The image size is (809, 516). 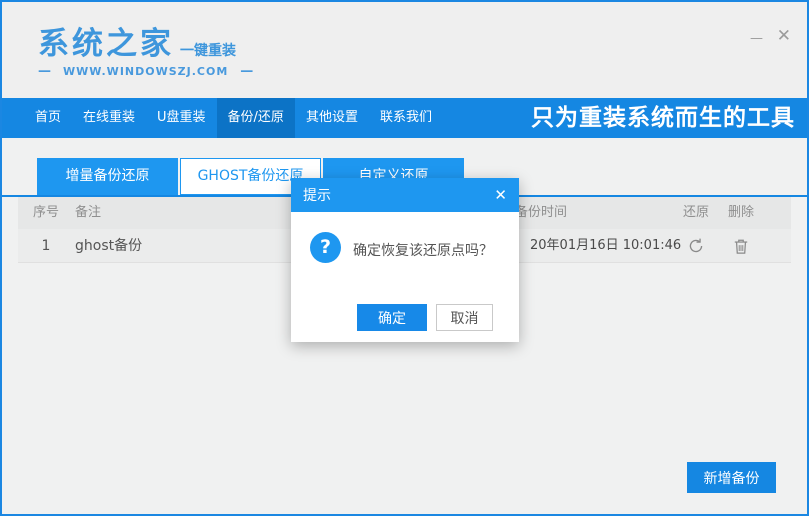 I want to click on main-nav: 首页 在线重装 U盘重装 备份/还原 其他设置 联系我们 只为重装系统而生的工具, so click(x=404, y=118).